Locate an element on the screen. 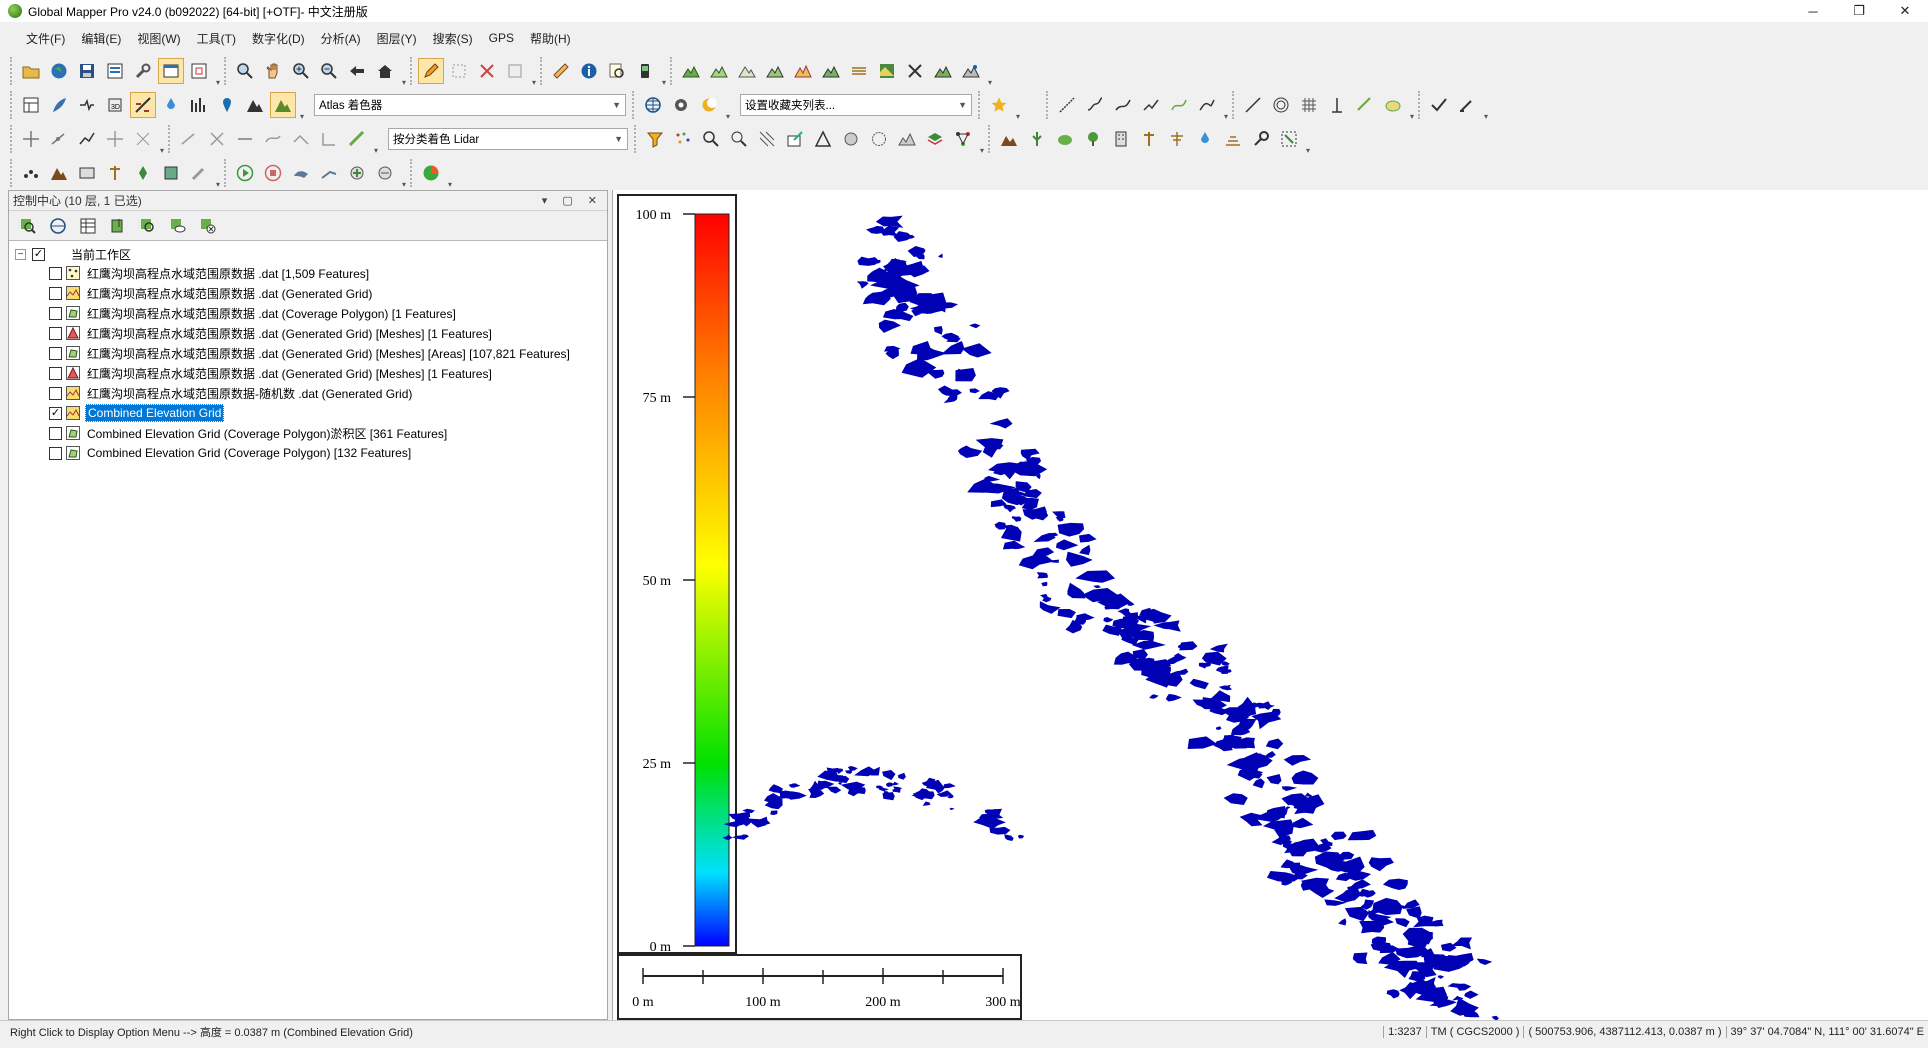  back-arrow-icon is located at coordinates (357, 71).